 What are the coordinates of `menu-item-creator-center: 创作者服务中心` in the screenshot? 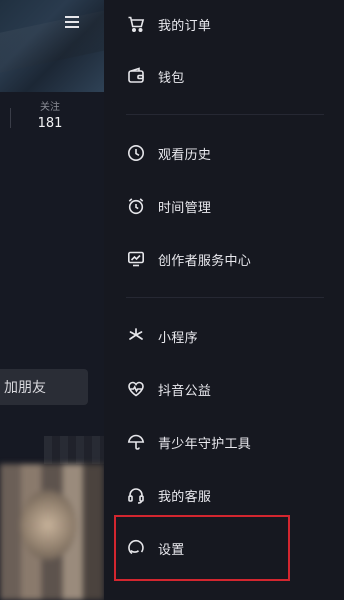 It's located at (224, 259).